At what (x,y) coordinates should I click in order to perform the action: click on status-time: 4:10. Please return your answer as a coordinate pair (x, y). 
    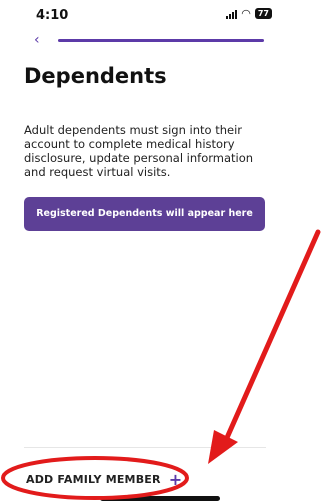
    Looking at the image, I should click on (52, 15).